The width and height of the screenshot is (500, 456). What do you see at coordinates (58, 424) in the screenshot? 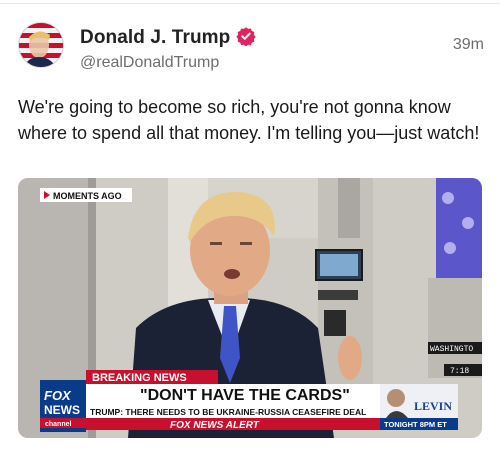
I see `fox-logo-channel: channel` at bounding box center [58, 424].